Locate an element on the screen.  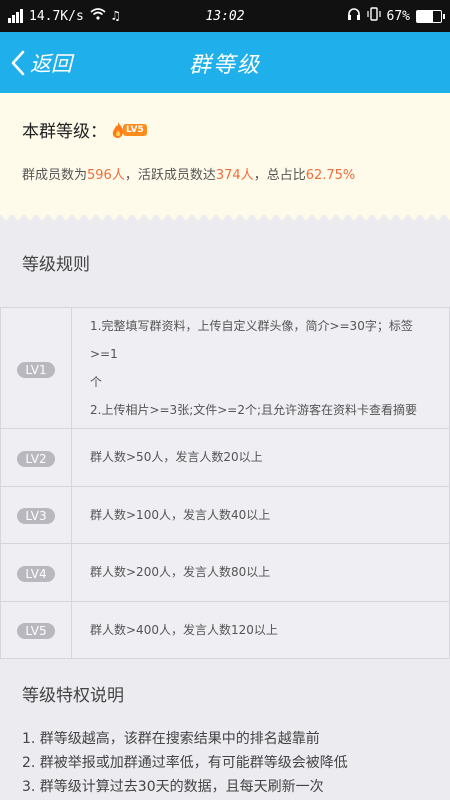
privilege-item: 1. 群等级越高，该群在搜索结果中的排名越靠前 is located at coordinates (171, 739).